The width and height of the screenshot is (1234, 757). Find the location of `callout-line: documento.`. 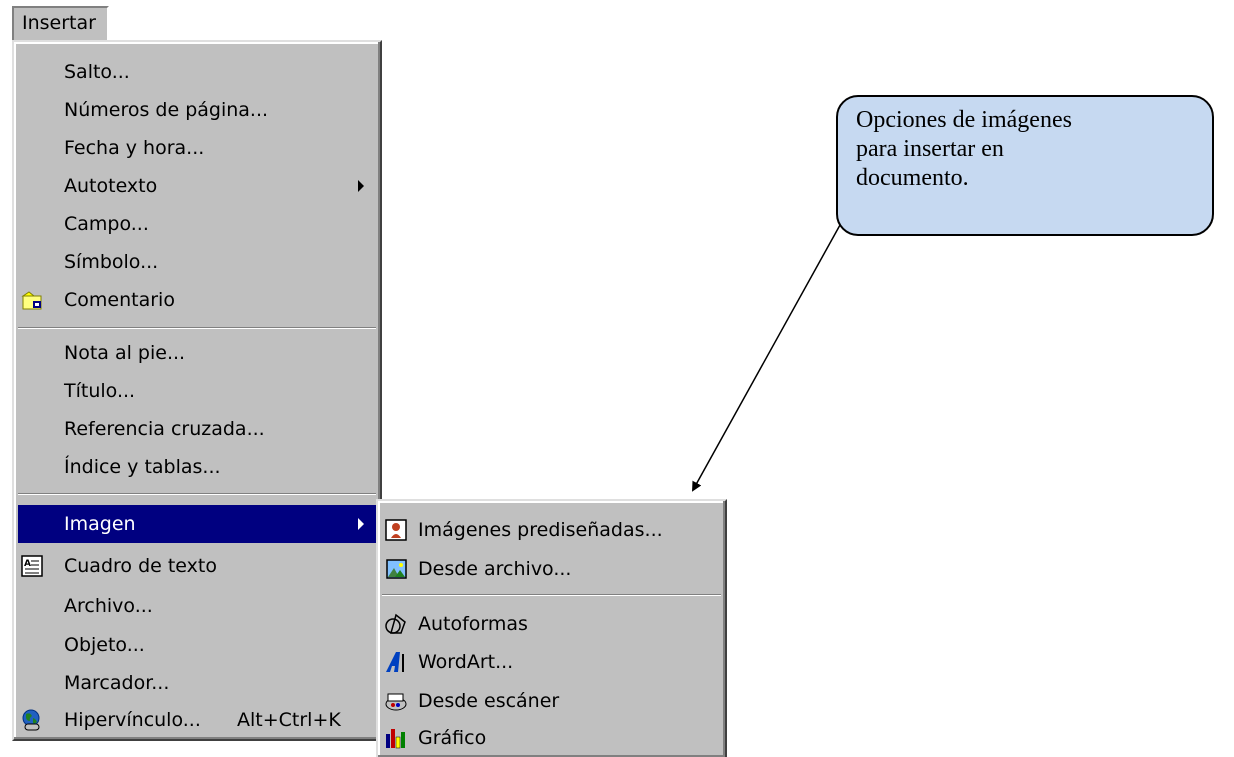

callout-line: documento. is located at coordinates (912, 178).